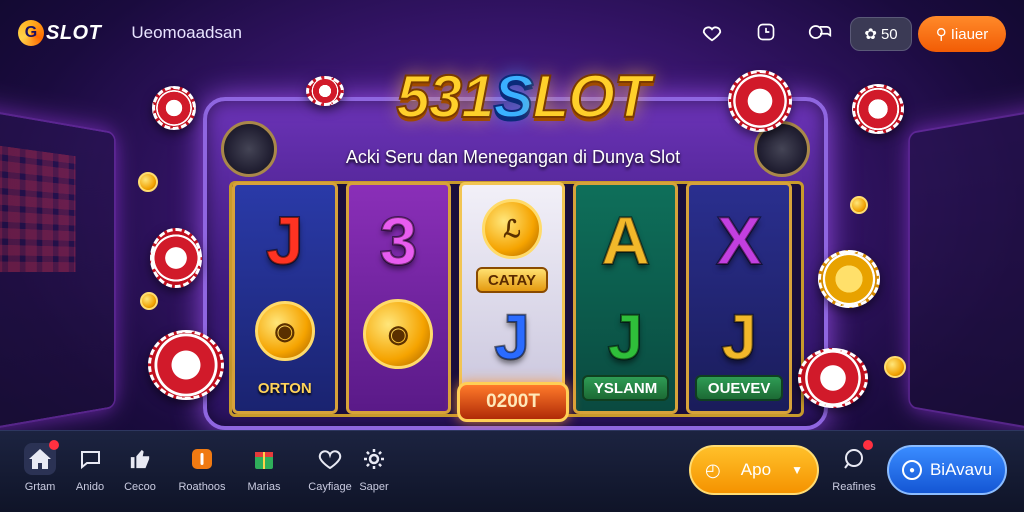 The image size is (1024, 512). I want to click on nav-label: Reafines, so click(854, 487).